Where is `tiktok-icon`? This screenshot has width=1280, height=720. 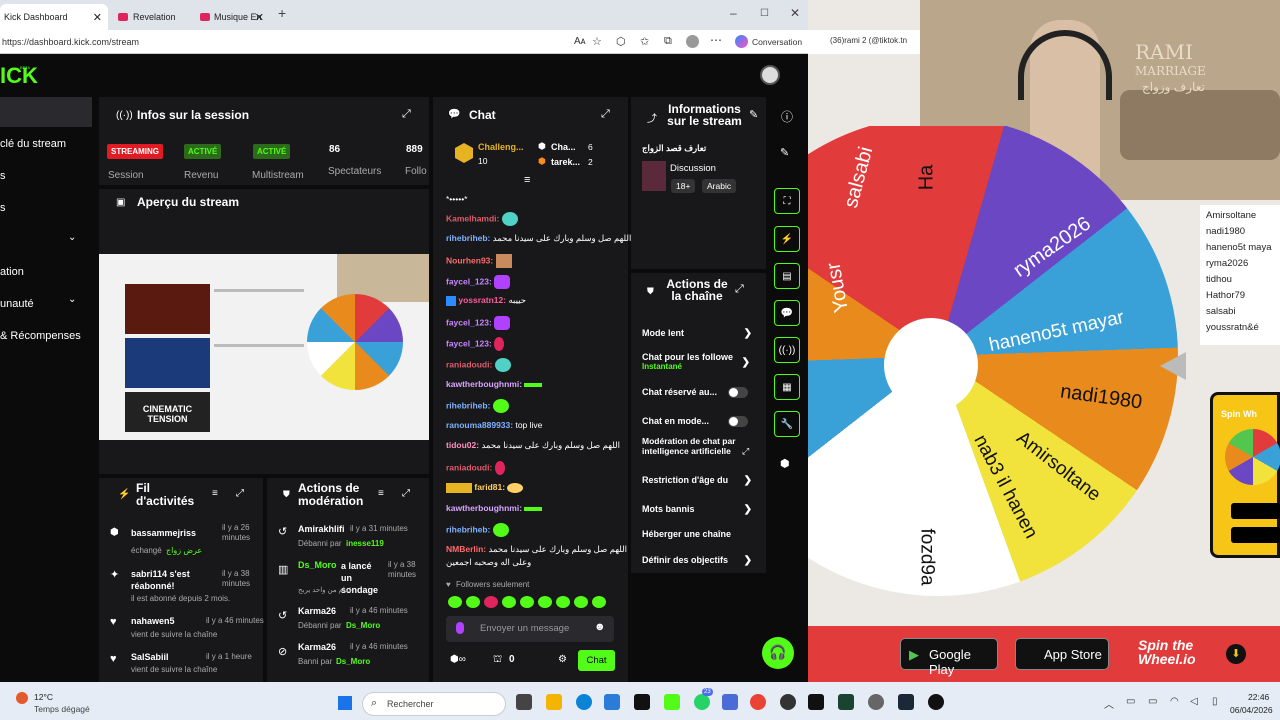
tiktok-icon is located at coordinates (816, 702).